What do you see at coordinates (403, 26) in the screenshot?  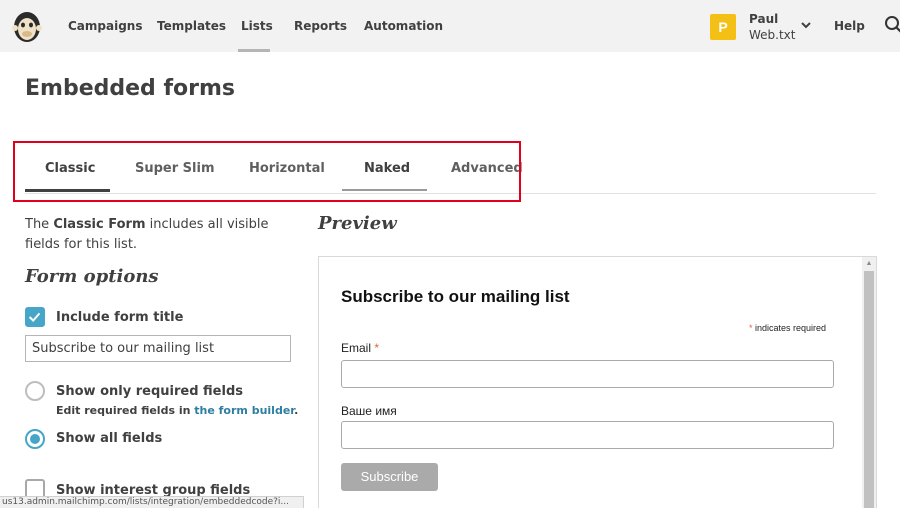 I see `nav-automation: Automation` at bounding box center [403, 26].